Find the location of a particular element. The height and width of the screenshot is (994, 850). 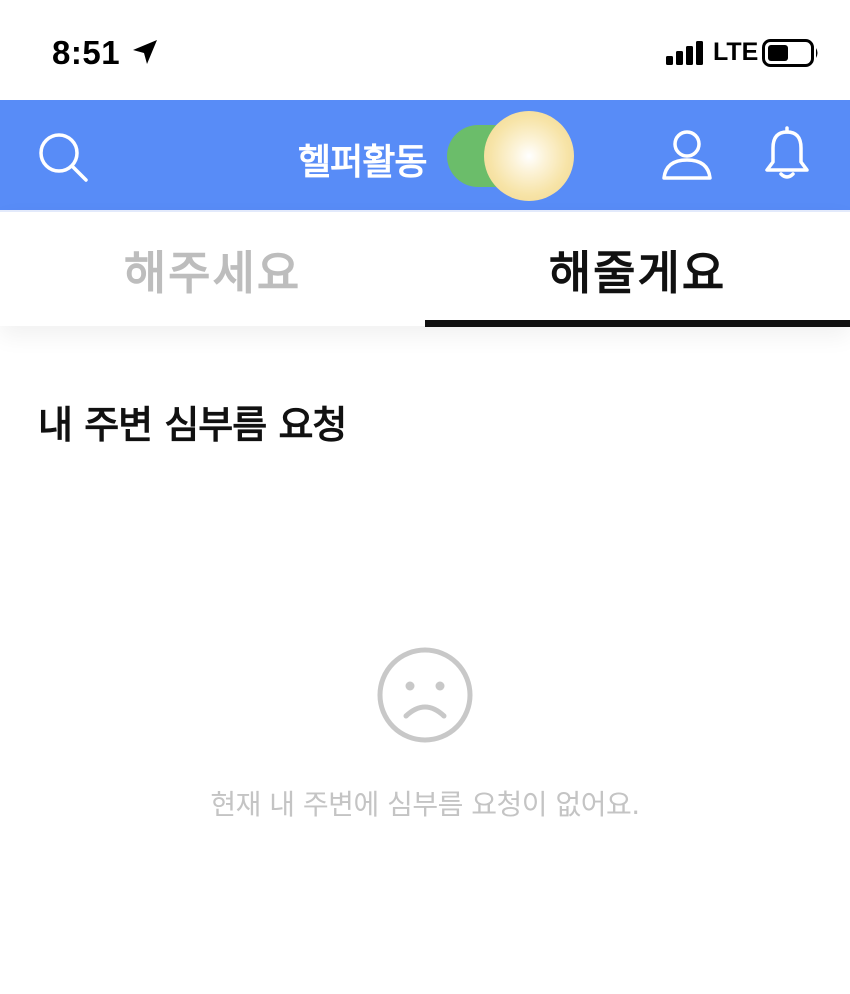

status-bar: 8:51 LTE is located at coordinates (425, 50).